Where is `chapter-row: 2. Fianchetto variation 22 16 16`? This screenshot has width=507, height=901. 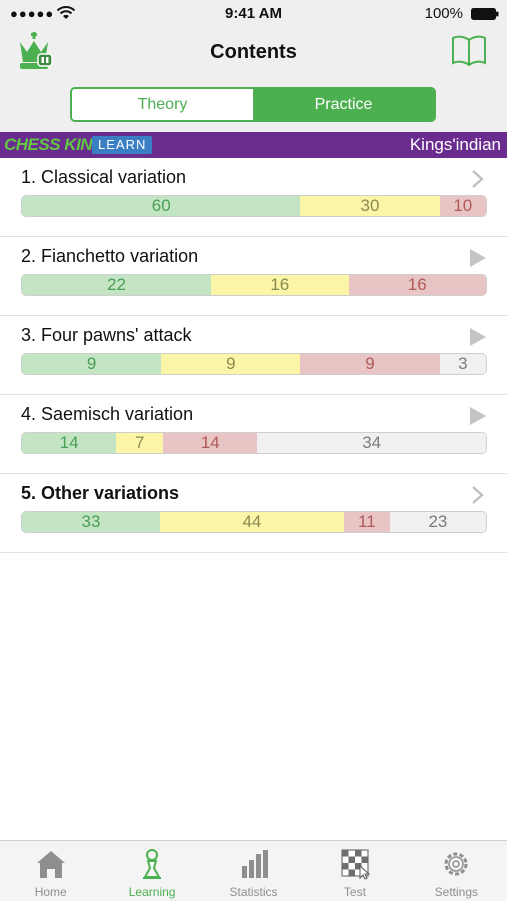 chapter-row: 2. Fianchetto variation 22 16 16 is located at coordinates (253, 276).